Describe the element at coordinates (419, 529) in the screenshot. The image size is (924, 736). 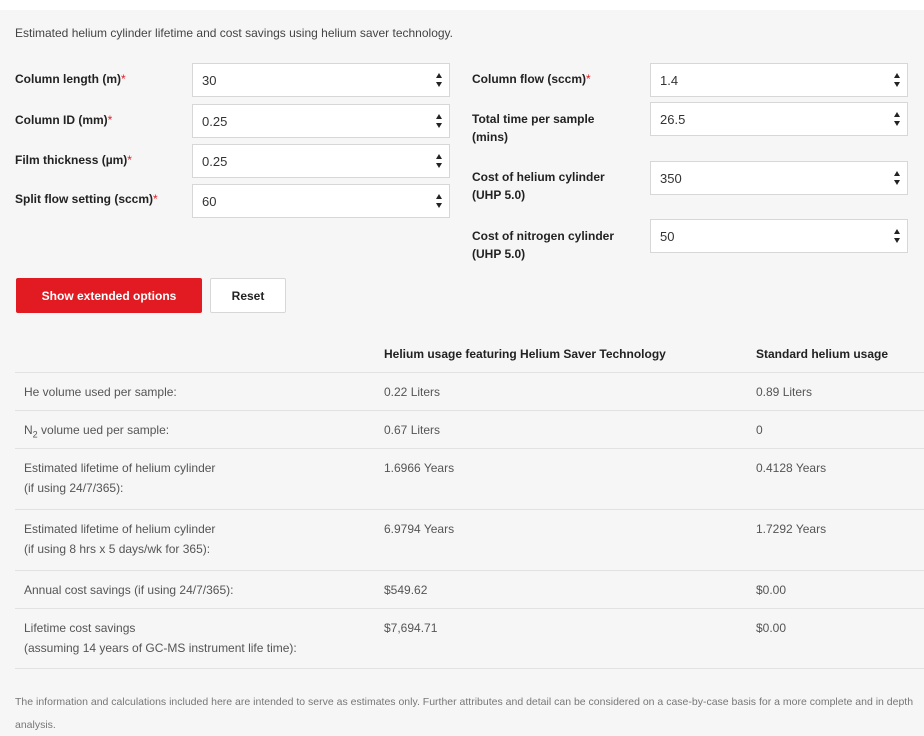
I see `table-cell-helium-saver: 6.9794 Years` at that location.